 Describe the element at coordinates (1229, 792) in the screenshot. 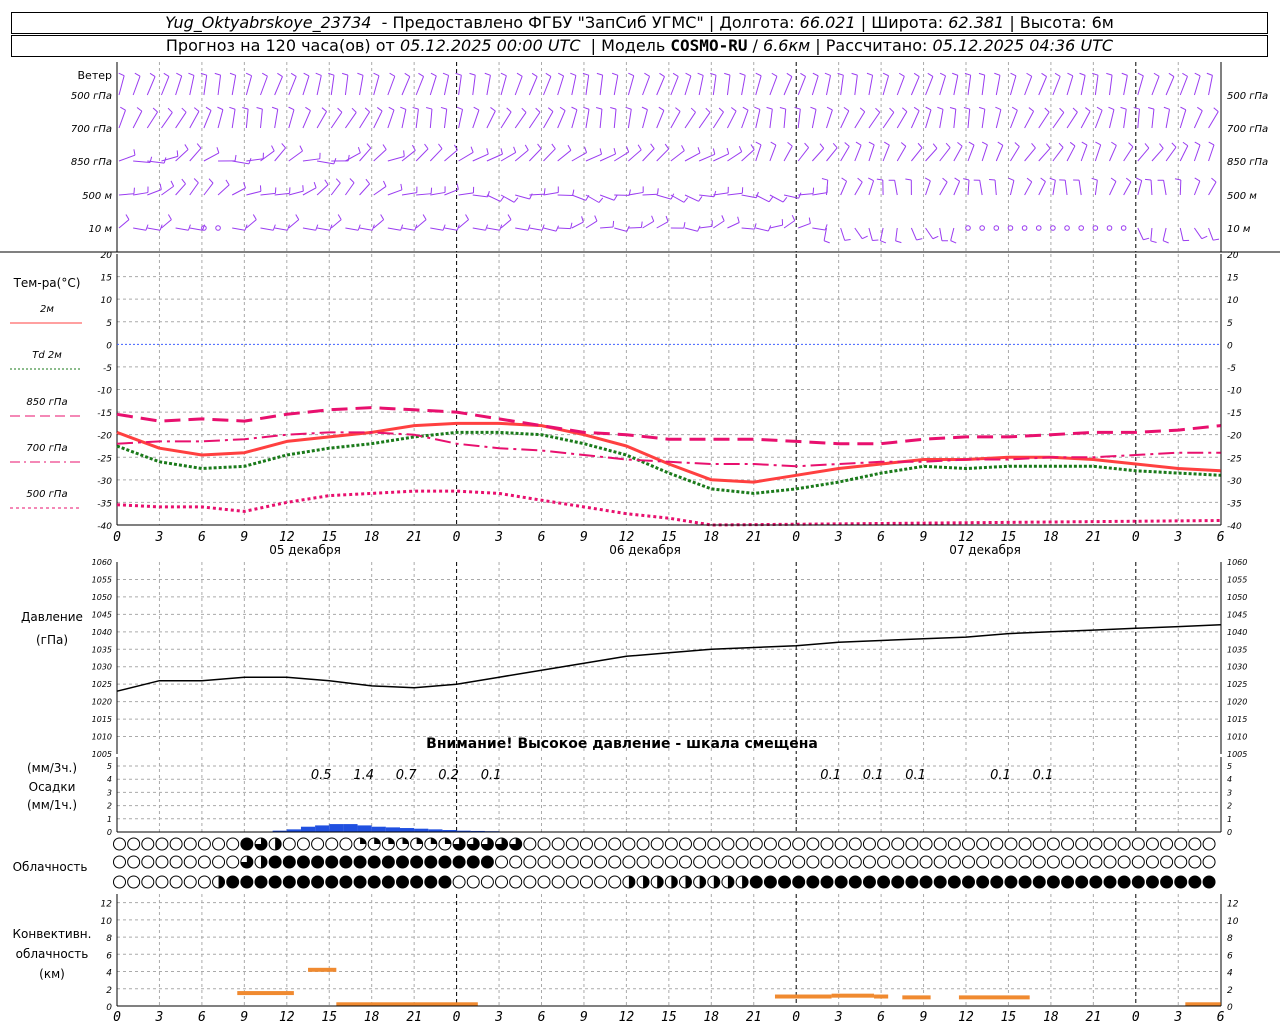

I see `precip-tick-right: 3` at that location.